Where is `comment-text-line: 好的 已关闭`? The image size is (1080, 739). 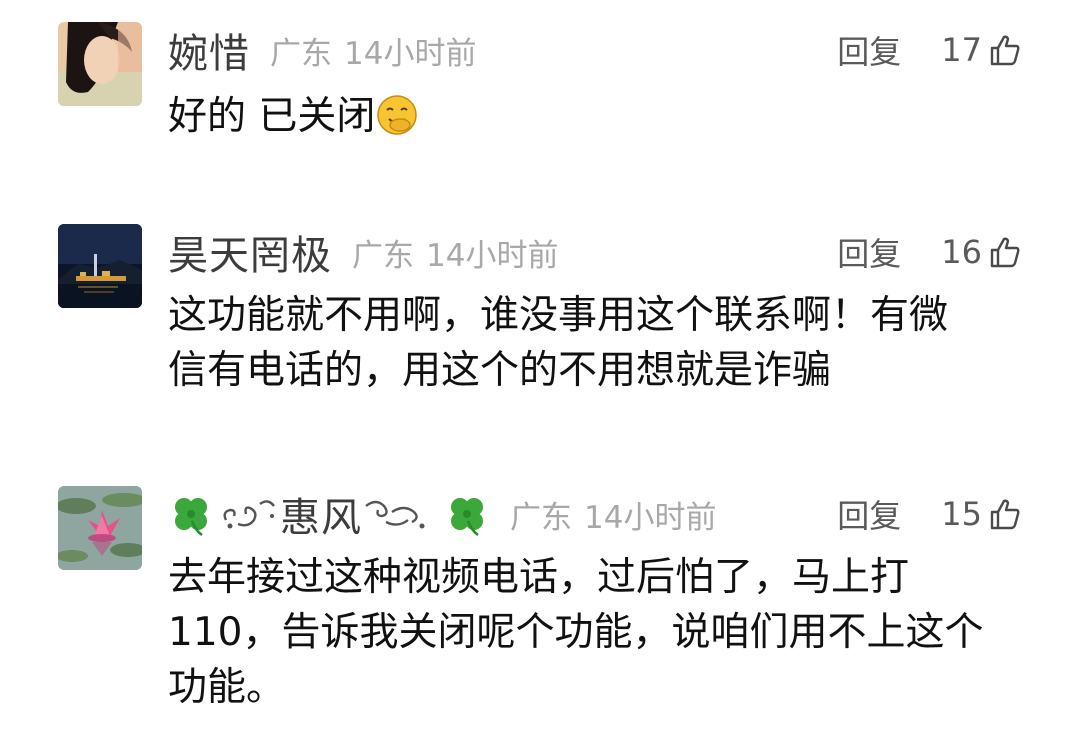 comment-text-line: 好的 已关闭 is located at coordinates (272, 116).